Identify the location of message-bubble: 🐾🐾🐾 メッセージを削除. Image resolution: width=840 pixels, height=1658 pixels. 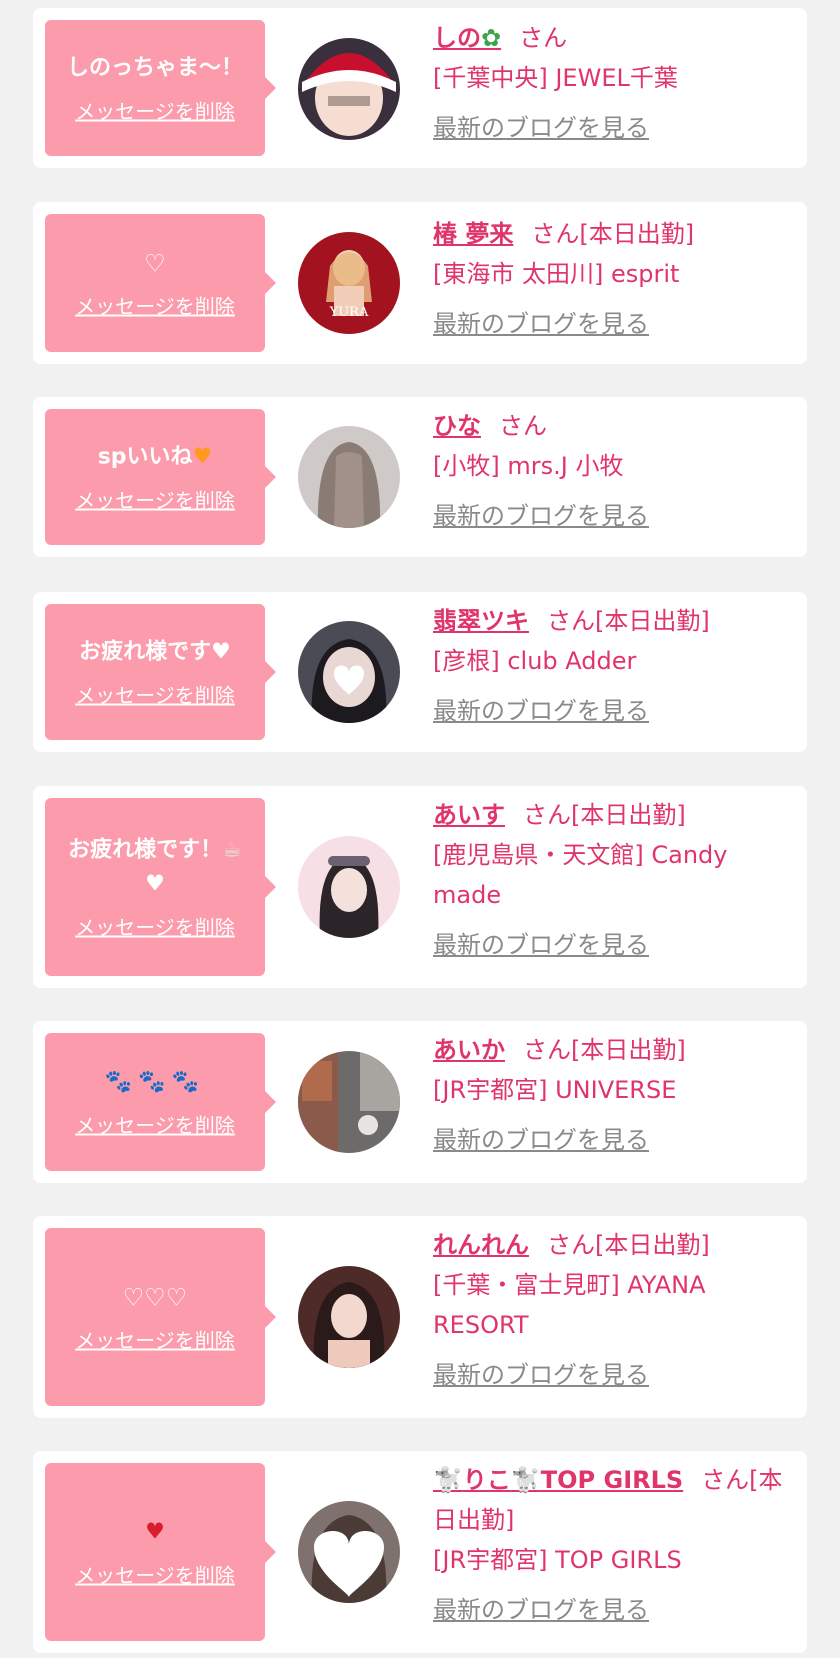
(160, 1102).